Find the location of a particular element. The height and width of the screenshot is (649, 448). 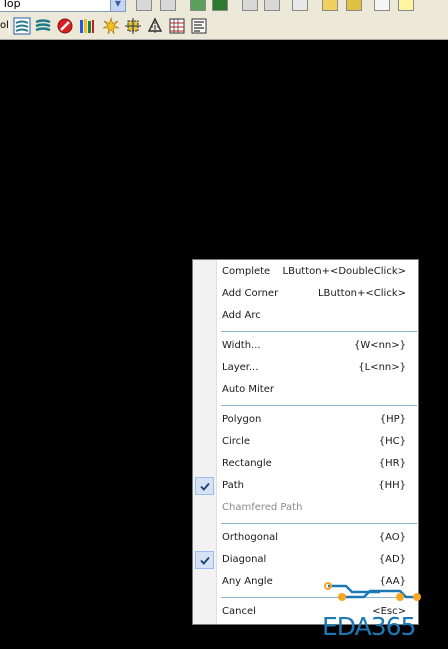

route-icon is located at coordinates (198, 5).